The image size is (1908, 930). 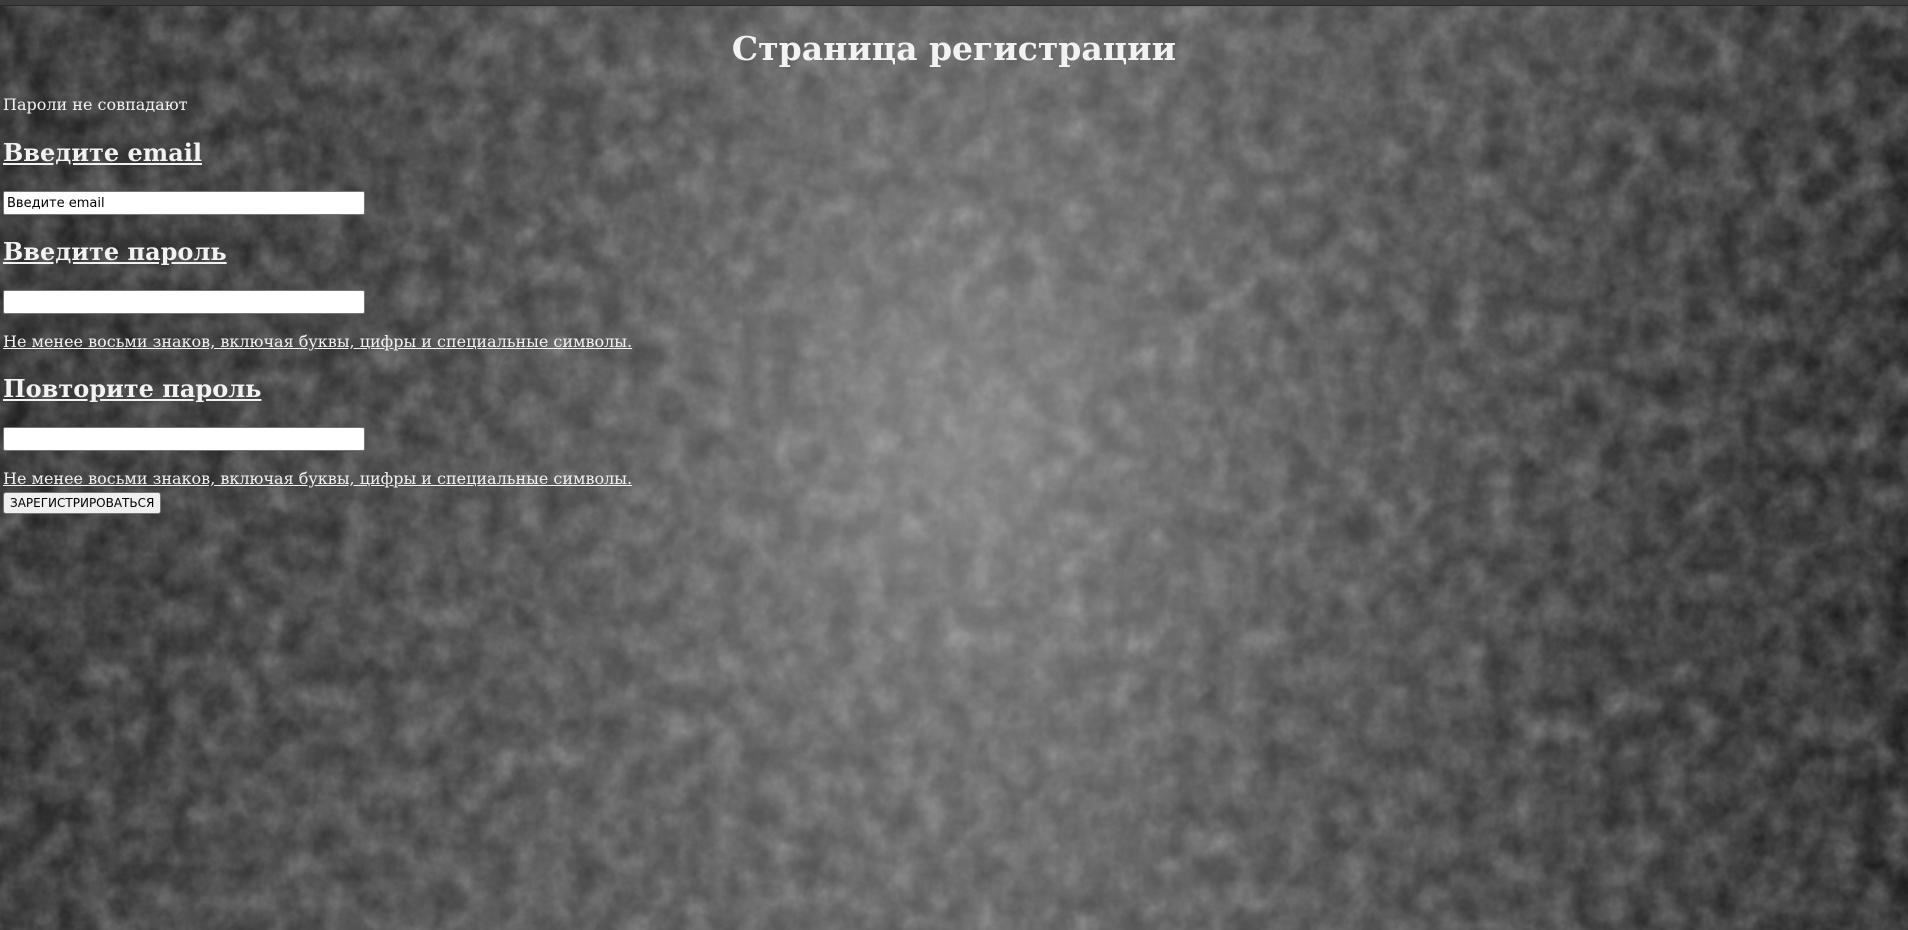 I want to click on repeat-password-heading: Повторите пароль, so click(x=132, y=388).